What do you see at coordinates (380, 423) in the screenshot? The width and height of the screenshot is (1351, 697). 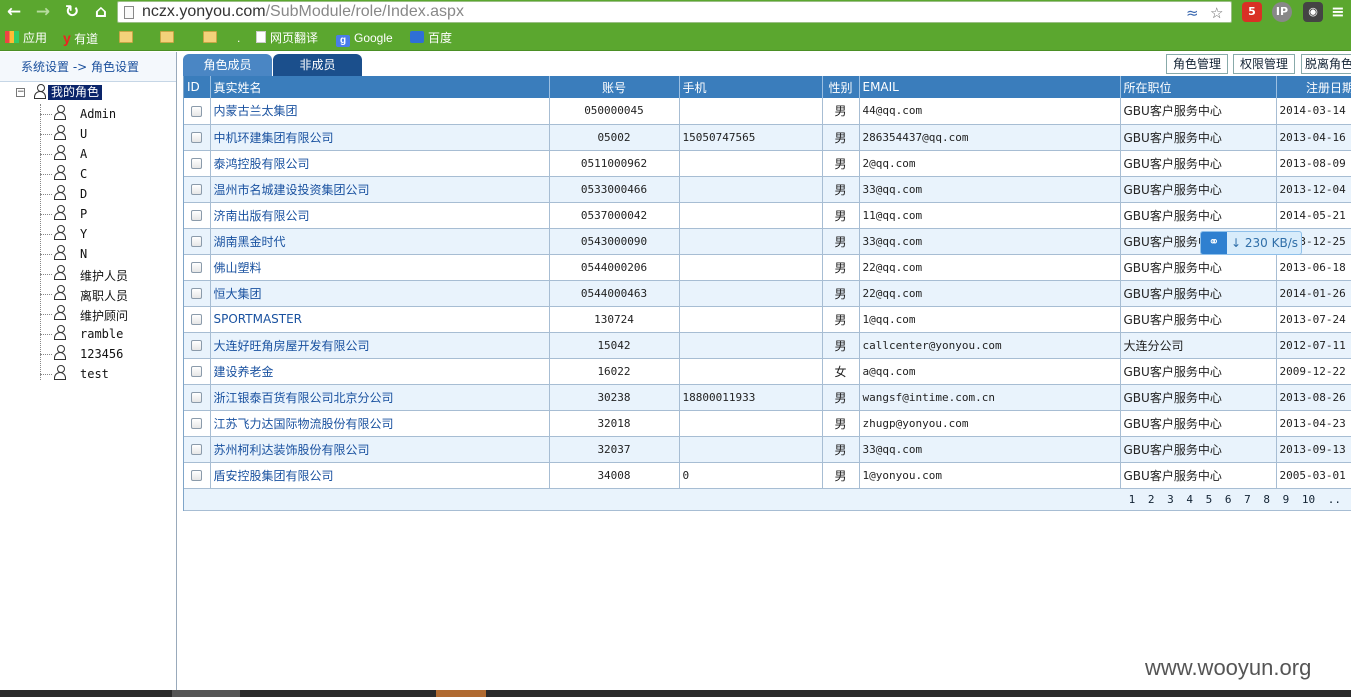 I see `cell-name: 江苏飞力达国际物流股份有限公司` at bounding box center [380, 423].